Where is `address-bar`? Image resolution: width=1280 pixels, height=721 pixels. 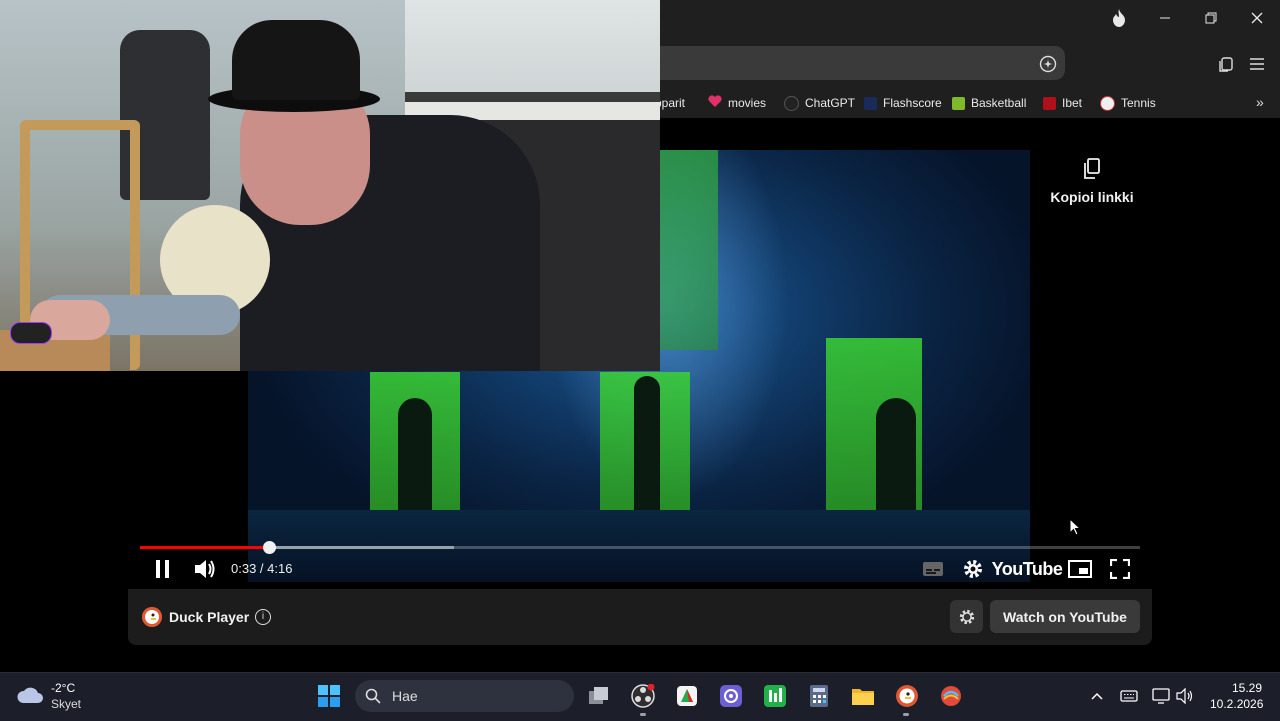 address-bar is located at coordinates (862, 63).